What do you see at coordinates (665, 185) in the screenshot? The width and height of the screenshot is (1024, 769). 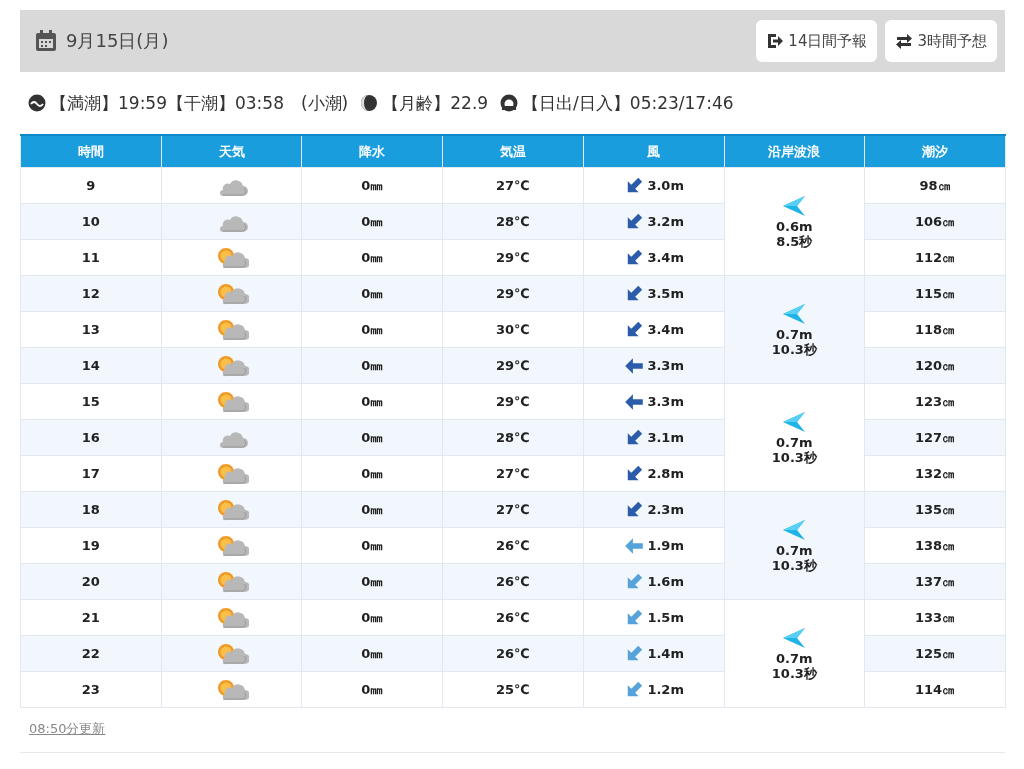 I see `wind-speed: 3.0m` at bounding box center [665, 185].